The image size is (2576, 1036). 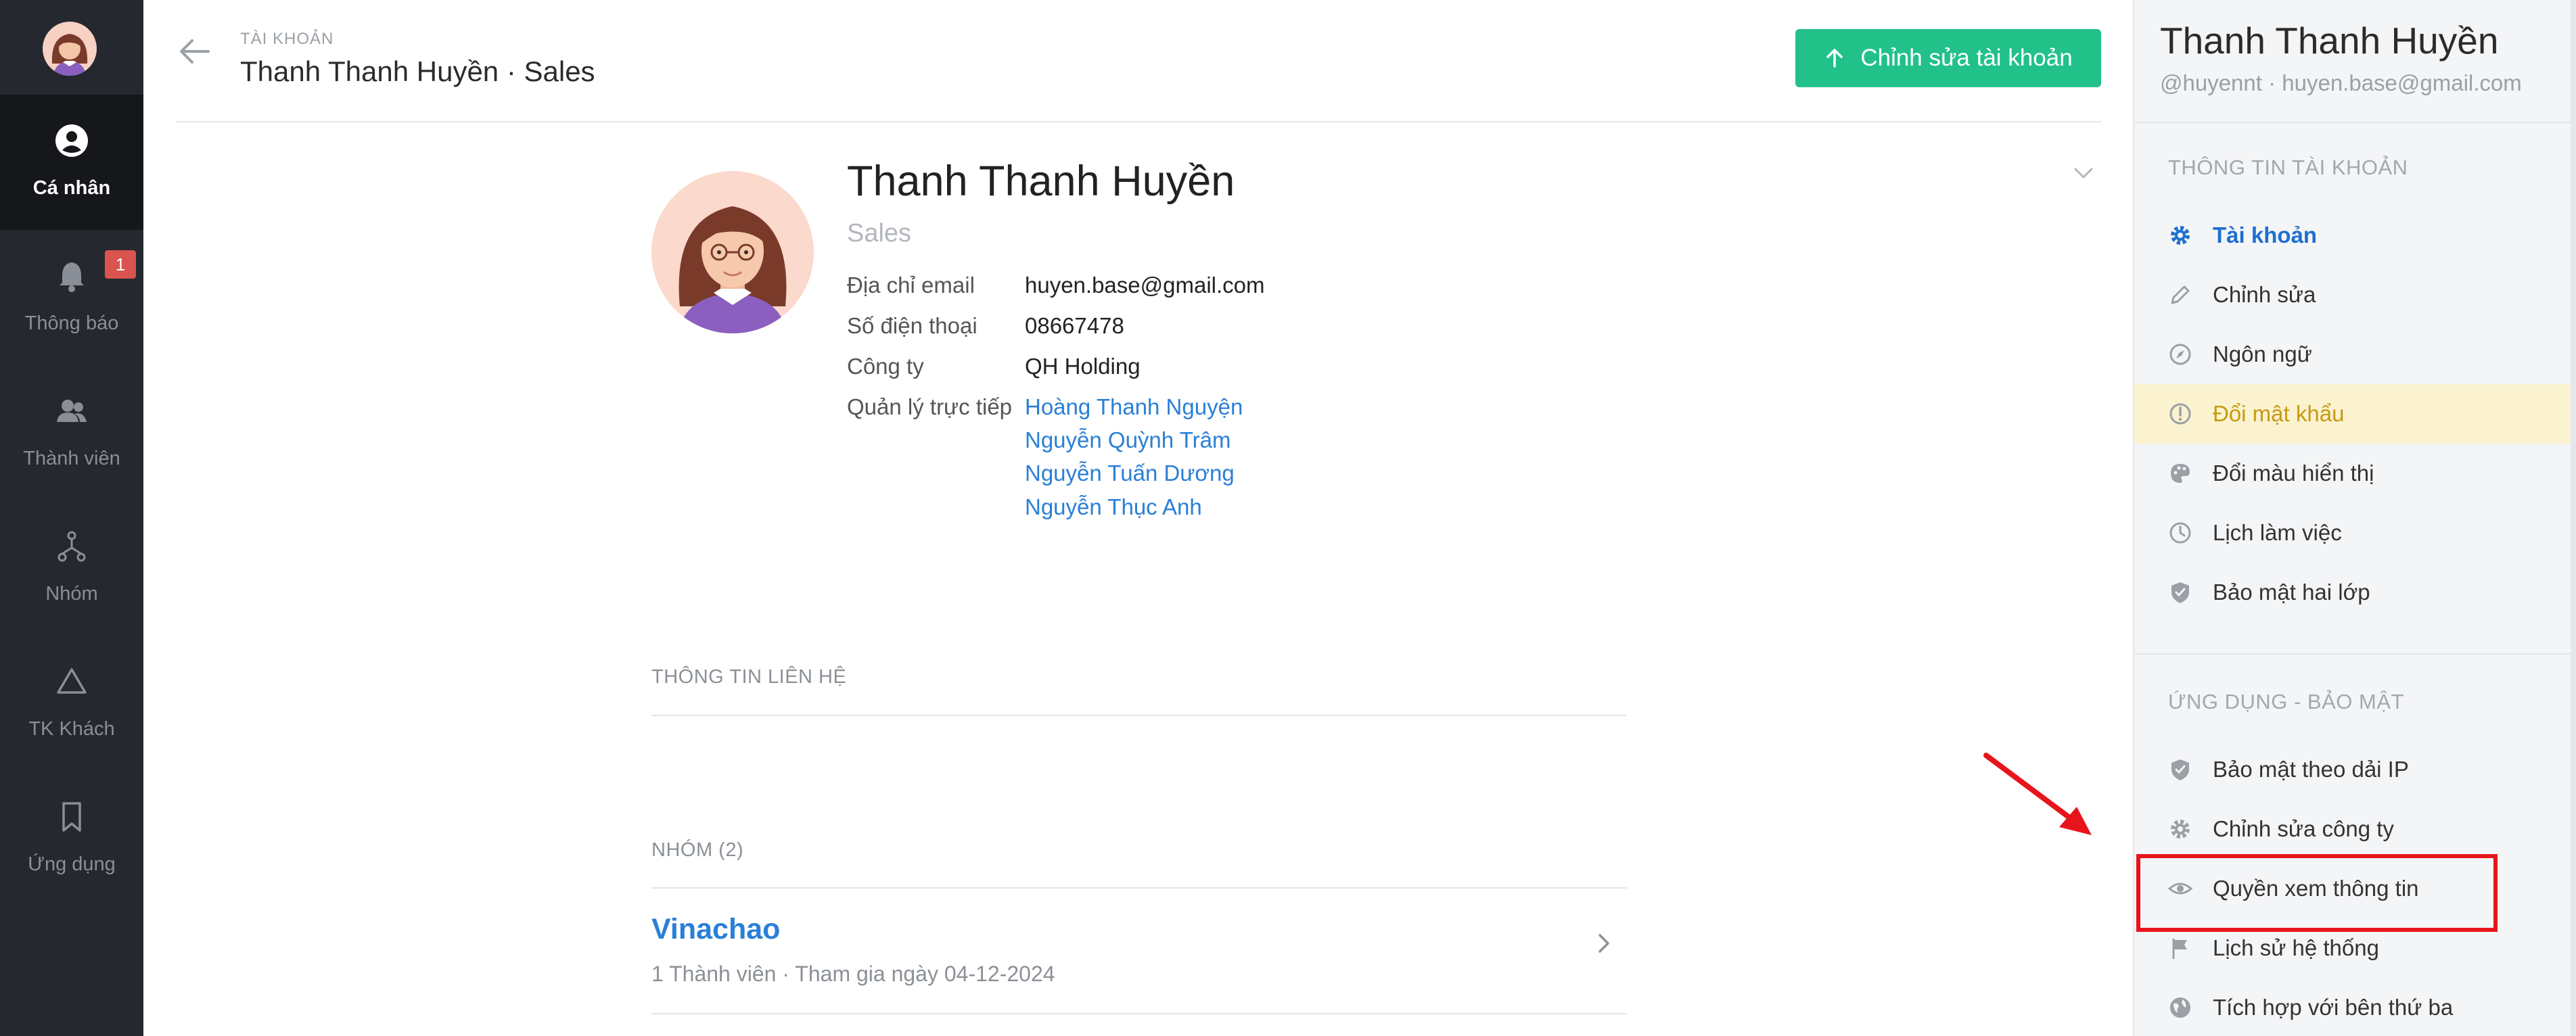 What do you see at coordinates (879, 233) in the screenshot?
I see `profile-role: Sales` at bounding box center [879, 233].